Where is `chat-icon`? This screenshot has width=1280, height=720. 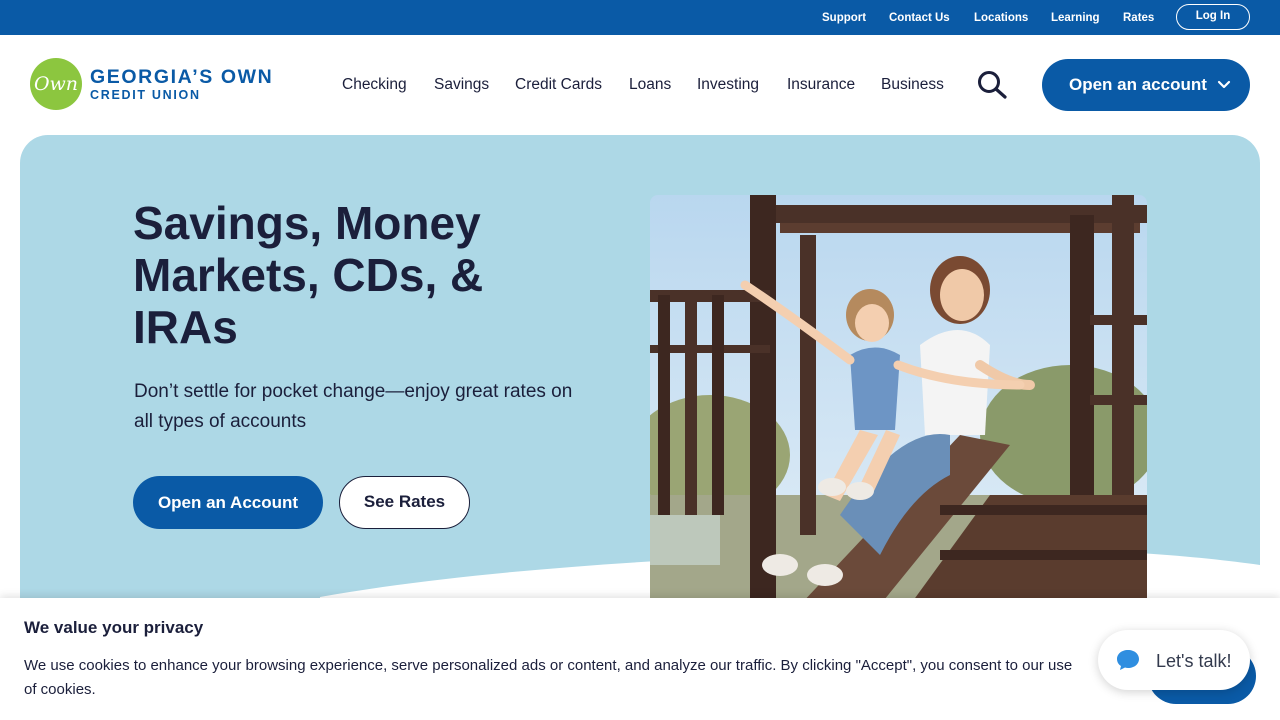
chat-icon is located at coordinates (1128, 660).